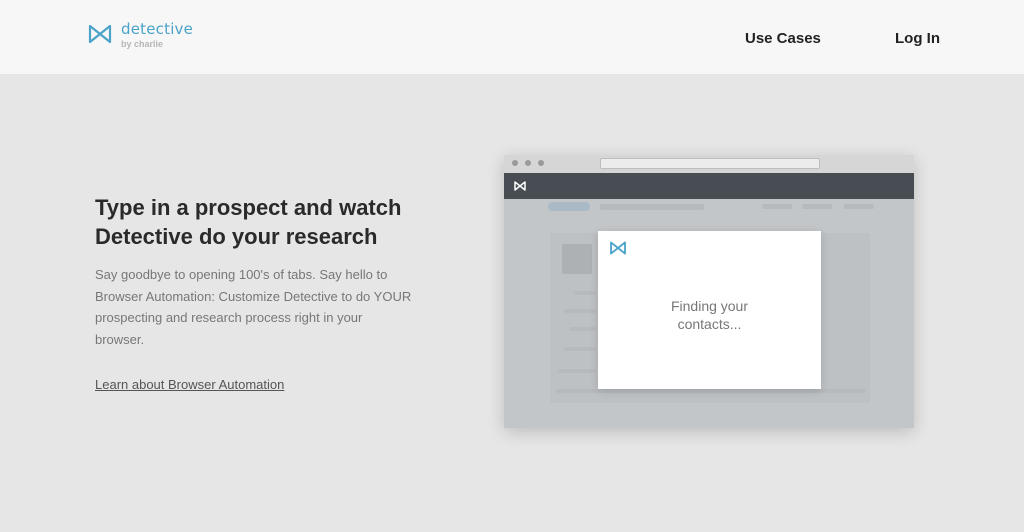 This screenshot has height=532, width=1024. I want to click on app-toolbar, so click(709, 186).